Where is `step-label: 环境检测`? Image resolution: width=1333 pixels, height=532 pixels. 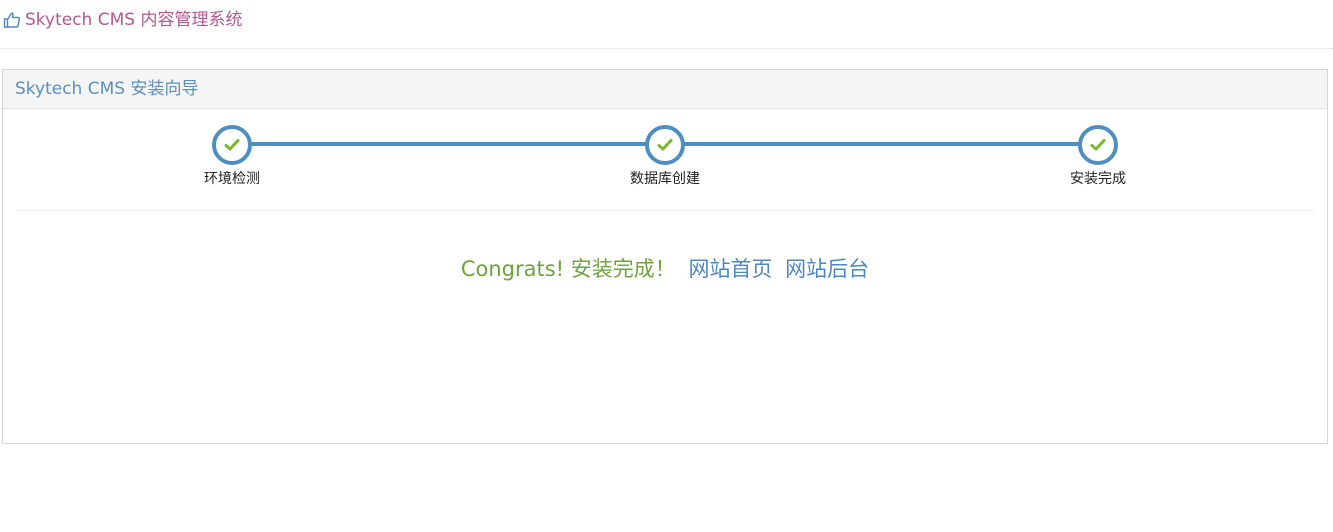
step-label: 环境检测 is located at coordinates (232, 179).